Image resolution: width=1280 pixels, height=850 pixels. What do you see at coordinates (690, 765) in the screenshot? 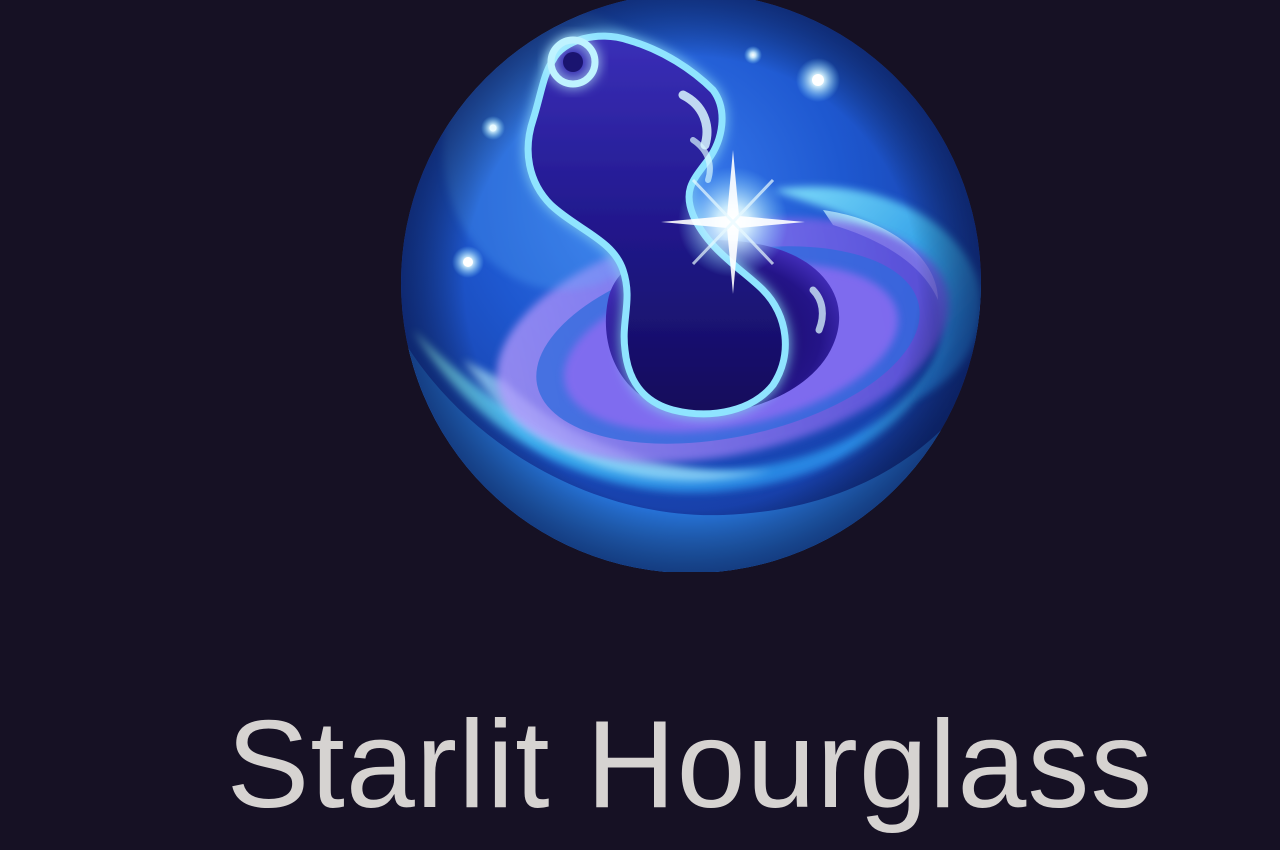
I see `item-name-label: Starlit Hourglass` at bounding box center [690, 765].